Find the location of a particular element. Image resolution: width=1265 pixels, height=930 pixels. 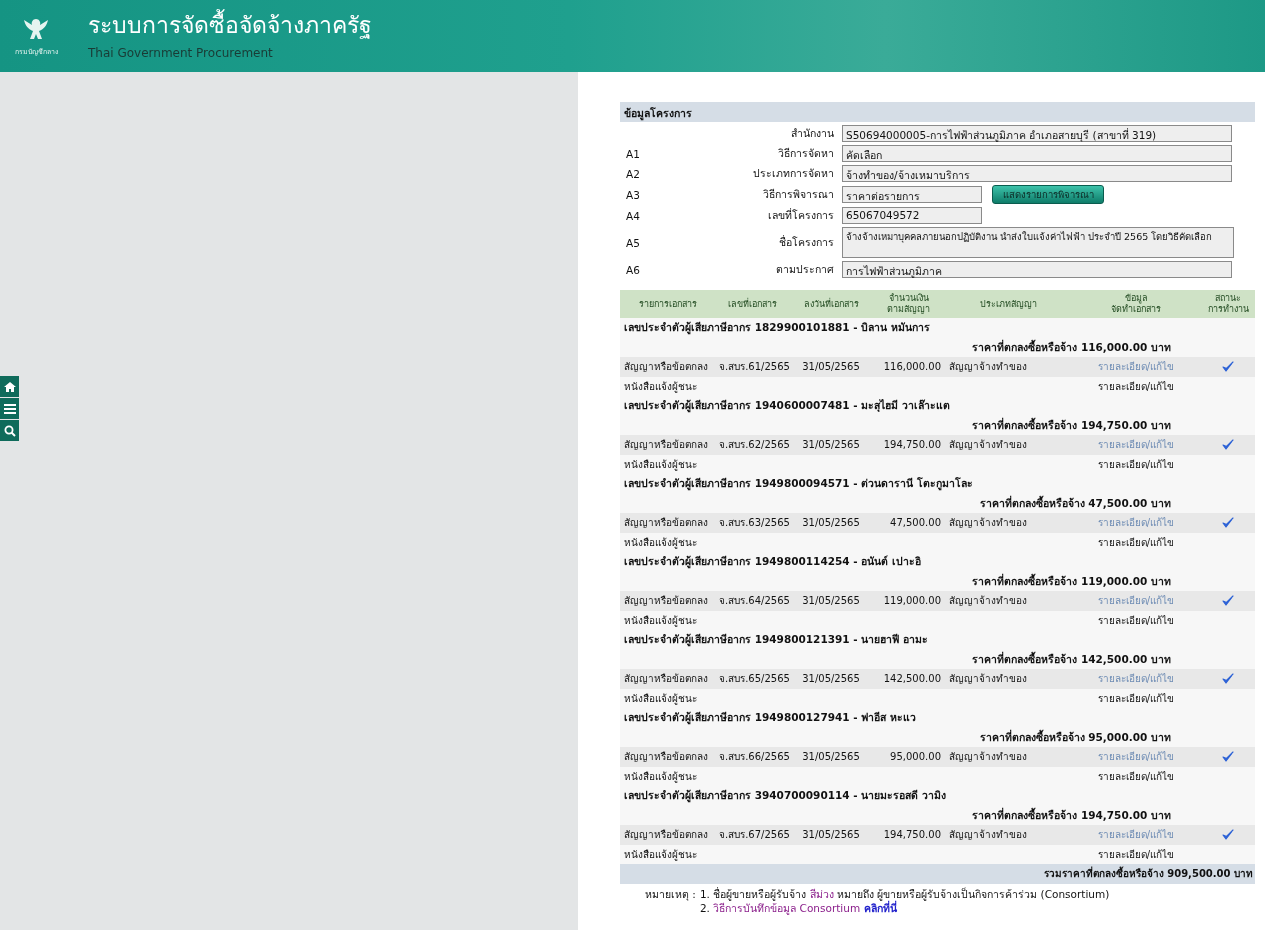

field-code: A1 is located at coordinates (633, 153).